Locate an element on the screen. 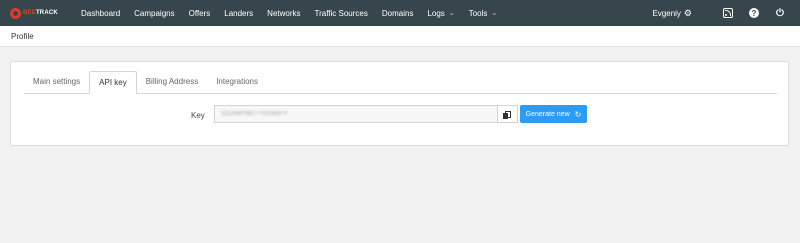 Image resolution: width=800 pixels, height=243 pixels. tab-api-key: API key is located at coordinates (113, 82).